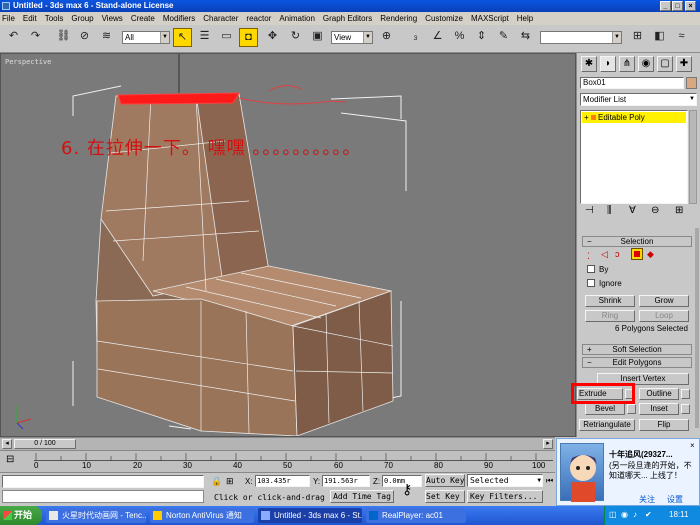 The image size is (700, 525). What do you see at coordinates (84, 37) in the screenshot?
I see `unlink-icon: ⊘` at bounding box center [84, 37].